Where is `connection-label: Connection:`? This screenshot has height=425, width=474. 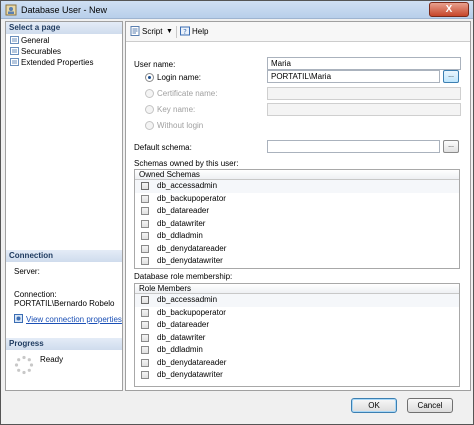 connection-label: Connection: is located at coordinates (35, 294).